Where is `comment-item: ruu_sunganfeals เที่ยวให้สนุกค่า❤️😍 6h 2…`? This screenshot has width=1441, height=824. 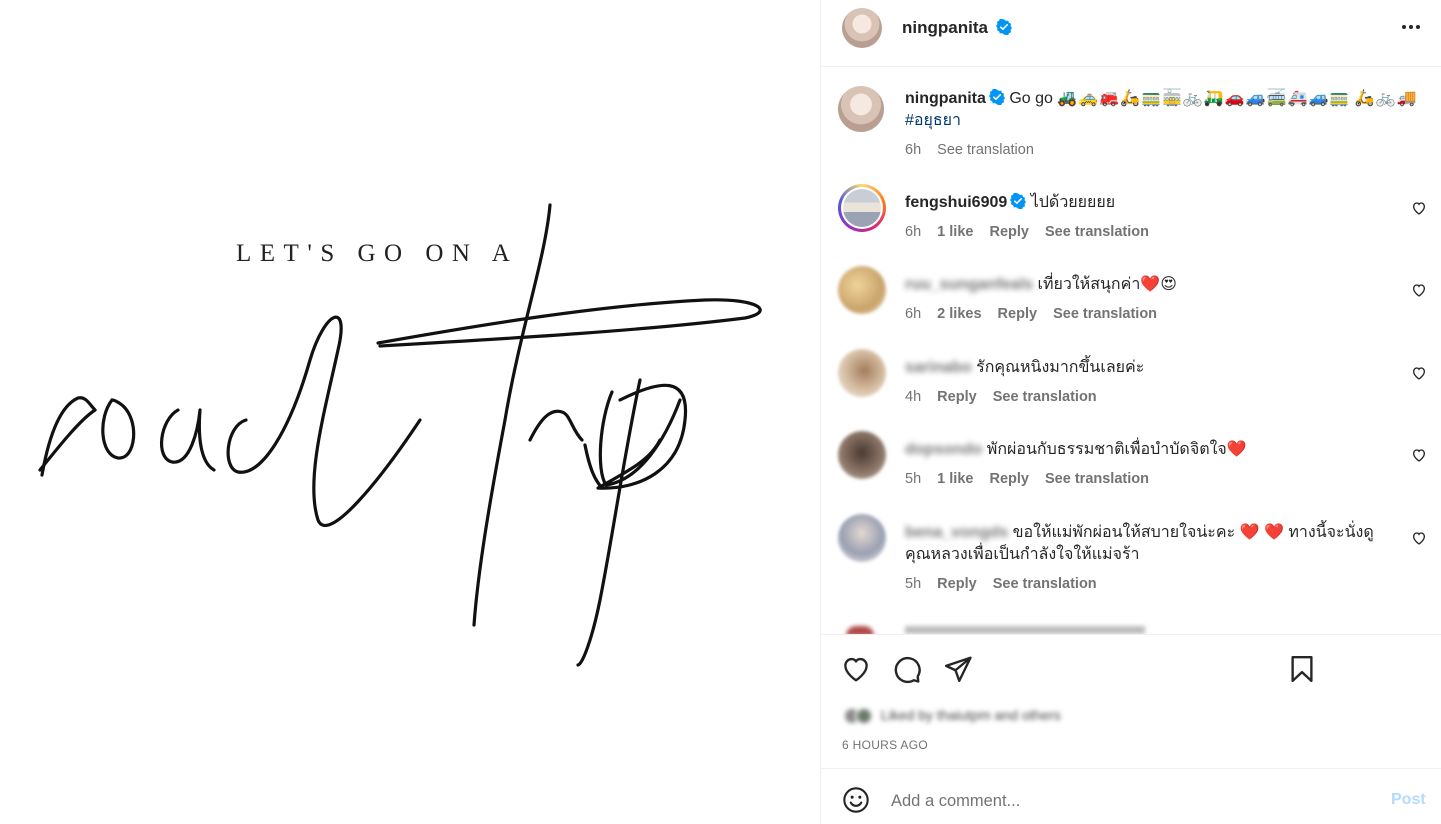 comment-item: ruu_sunganfeals เที่ยวให้สนุกค่า❤️😍 6h 2… is located at coordinates (1131, 301).